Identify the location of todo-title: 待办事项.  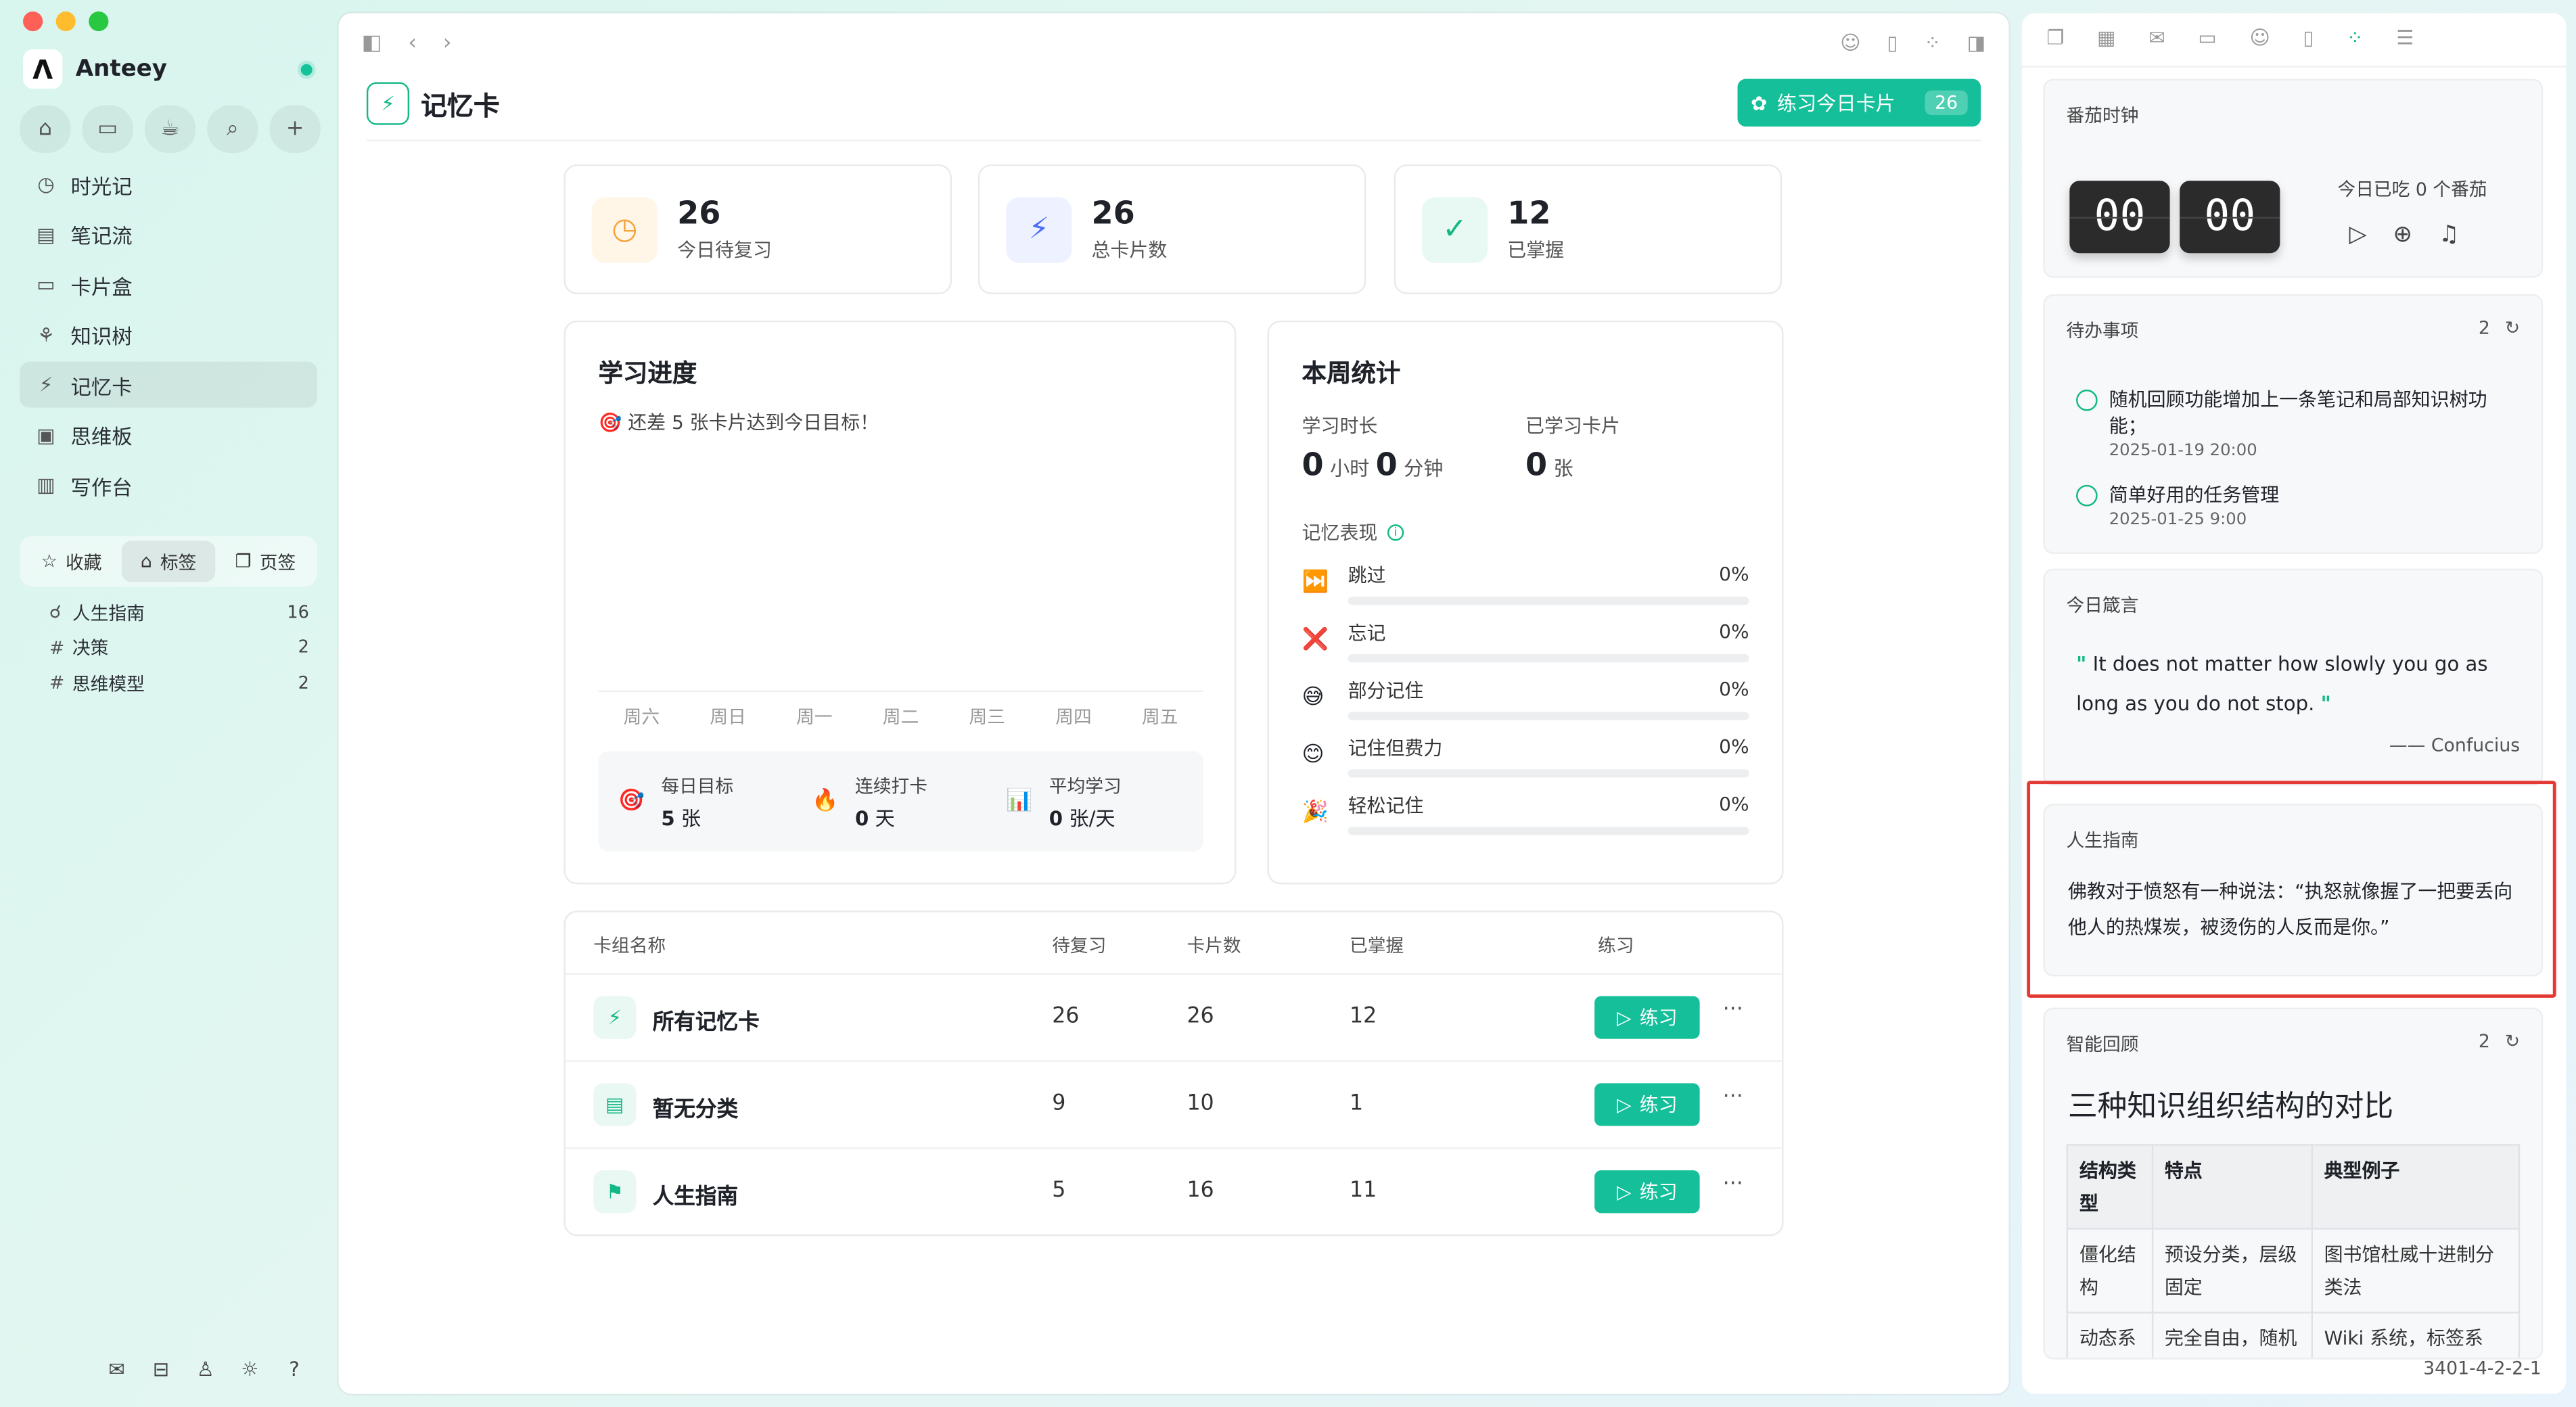
(2102, 331).